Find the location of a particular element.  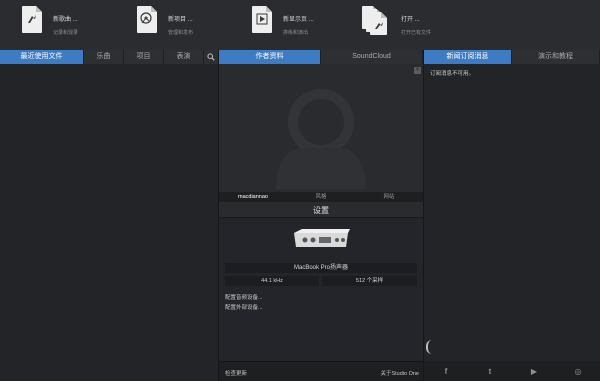

sample-rate: 44.1 kHz is located at coordinates (272, 281).